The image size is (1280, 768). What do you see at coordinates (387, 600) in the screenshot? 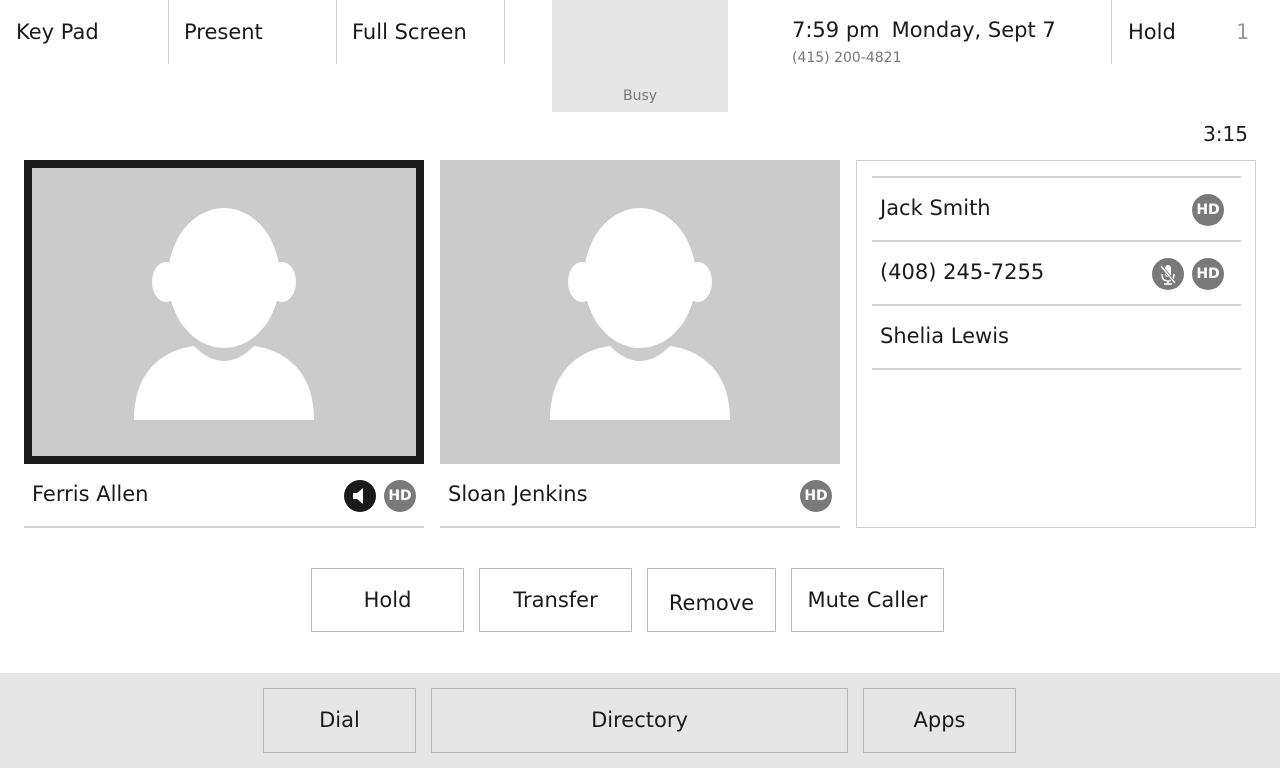
I see `hold-button: Hold` at bounding box center [387, 600].